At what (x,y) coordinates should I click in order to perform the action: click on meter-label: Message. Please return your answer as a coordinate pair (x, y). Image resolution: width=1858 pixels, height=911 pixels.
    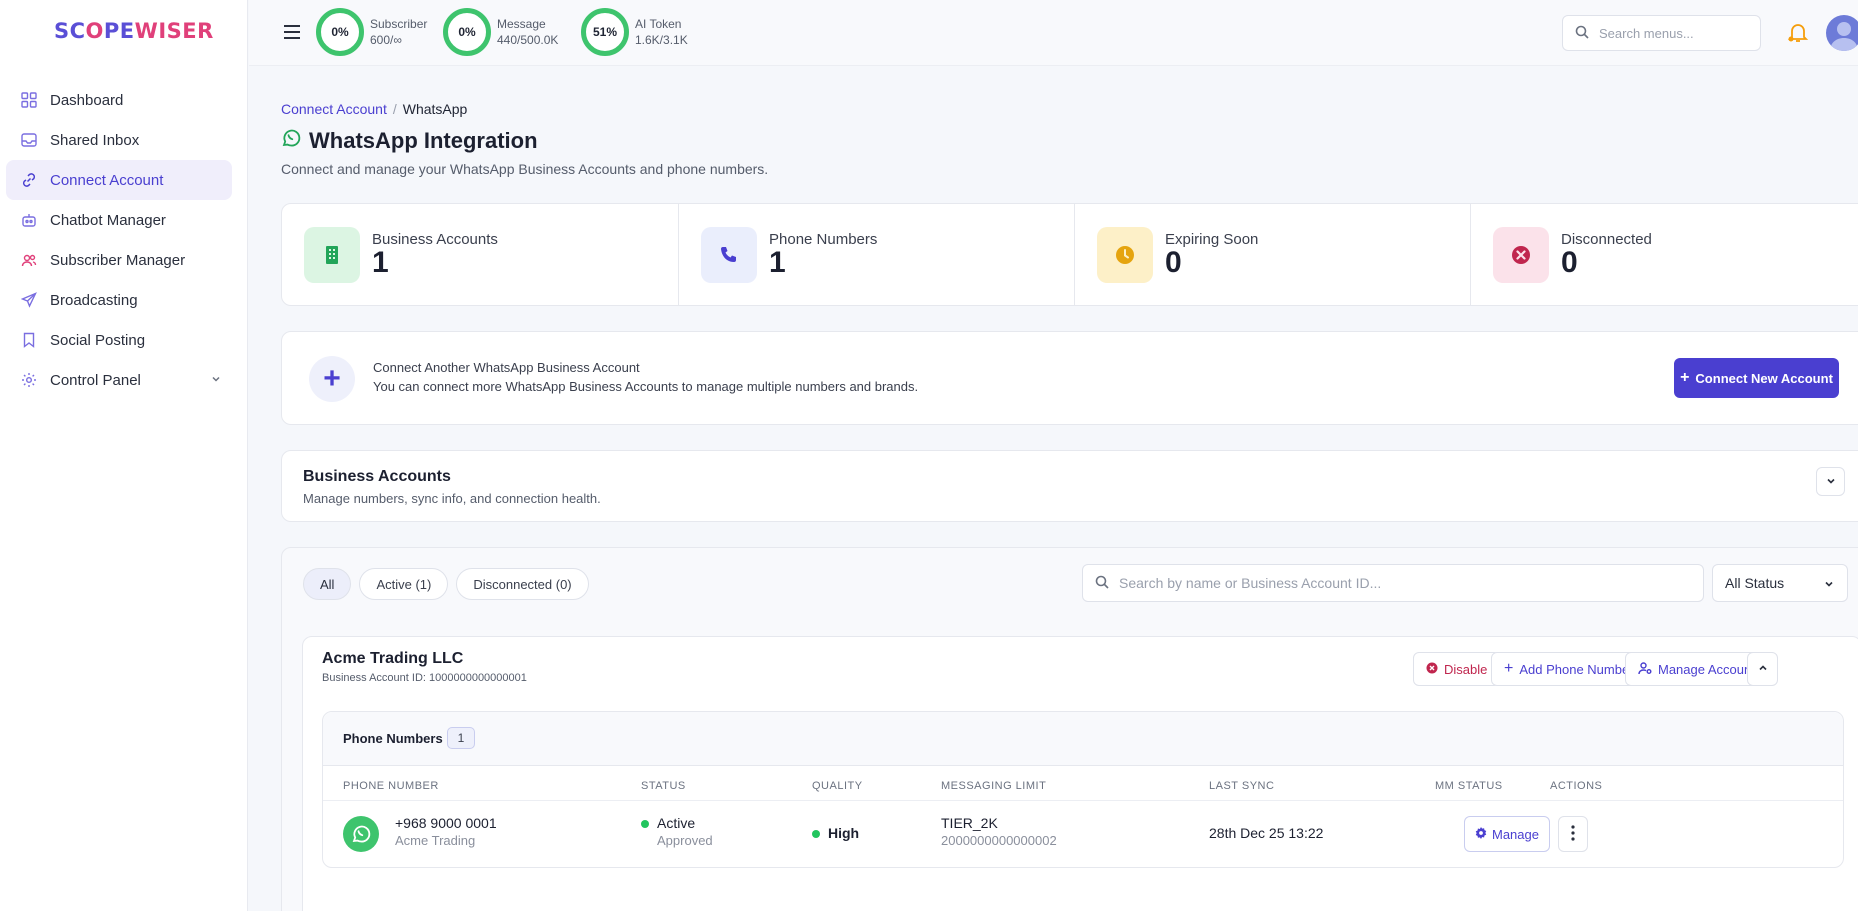
    Looking at the image, I should click on (521, 24).